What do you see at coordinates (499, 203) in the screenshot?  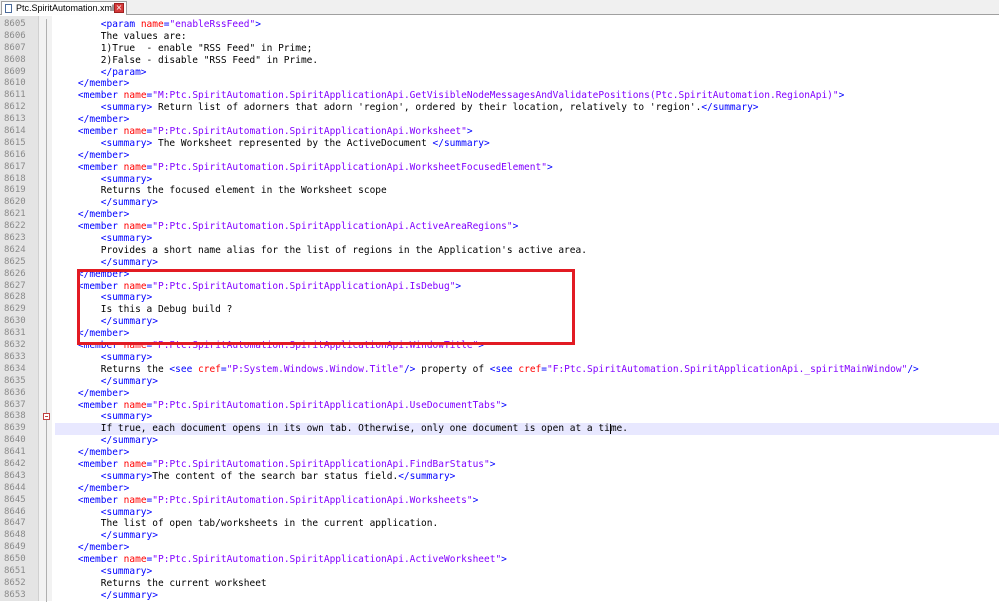 I see `code-line: 8620 </summary>` at bounding box center [499, 203].